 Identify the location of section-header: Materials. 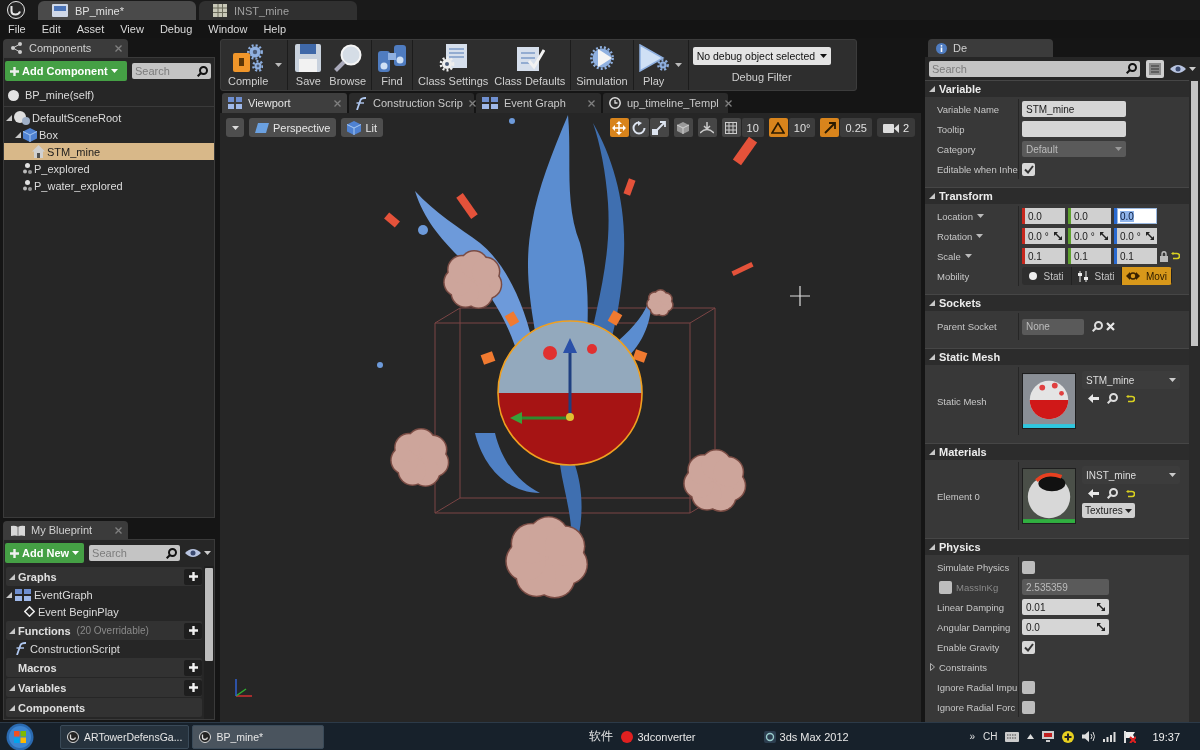
(1057, 451).